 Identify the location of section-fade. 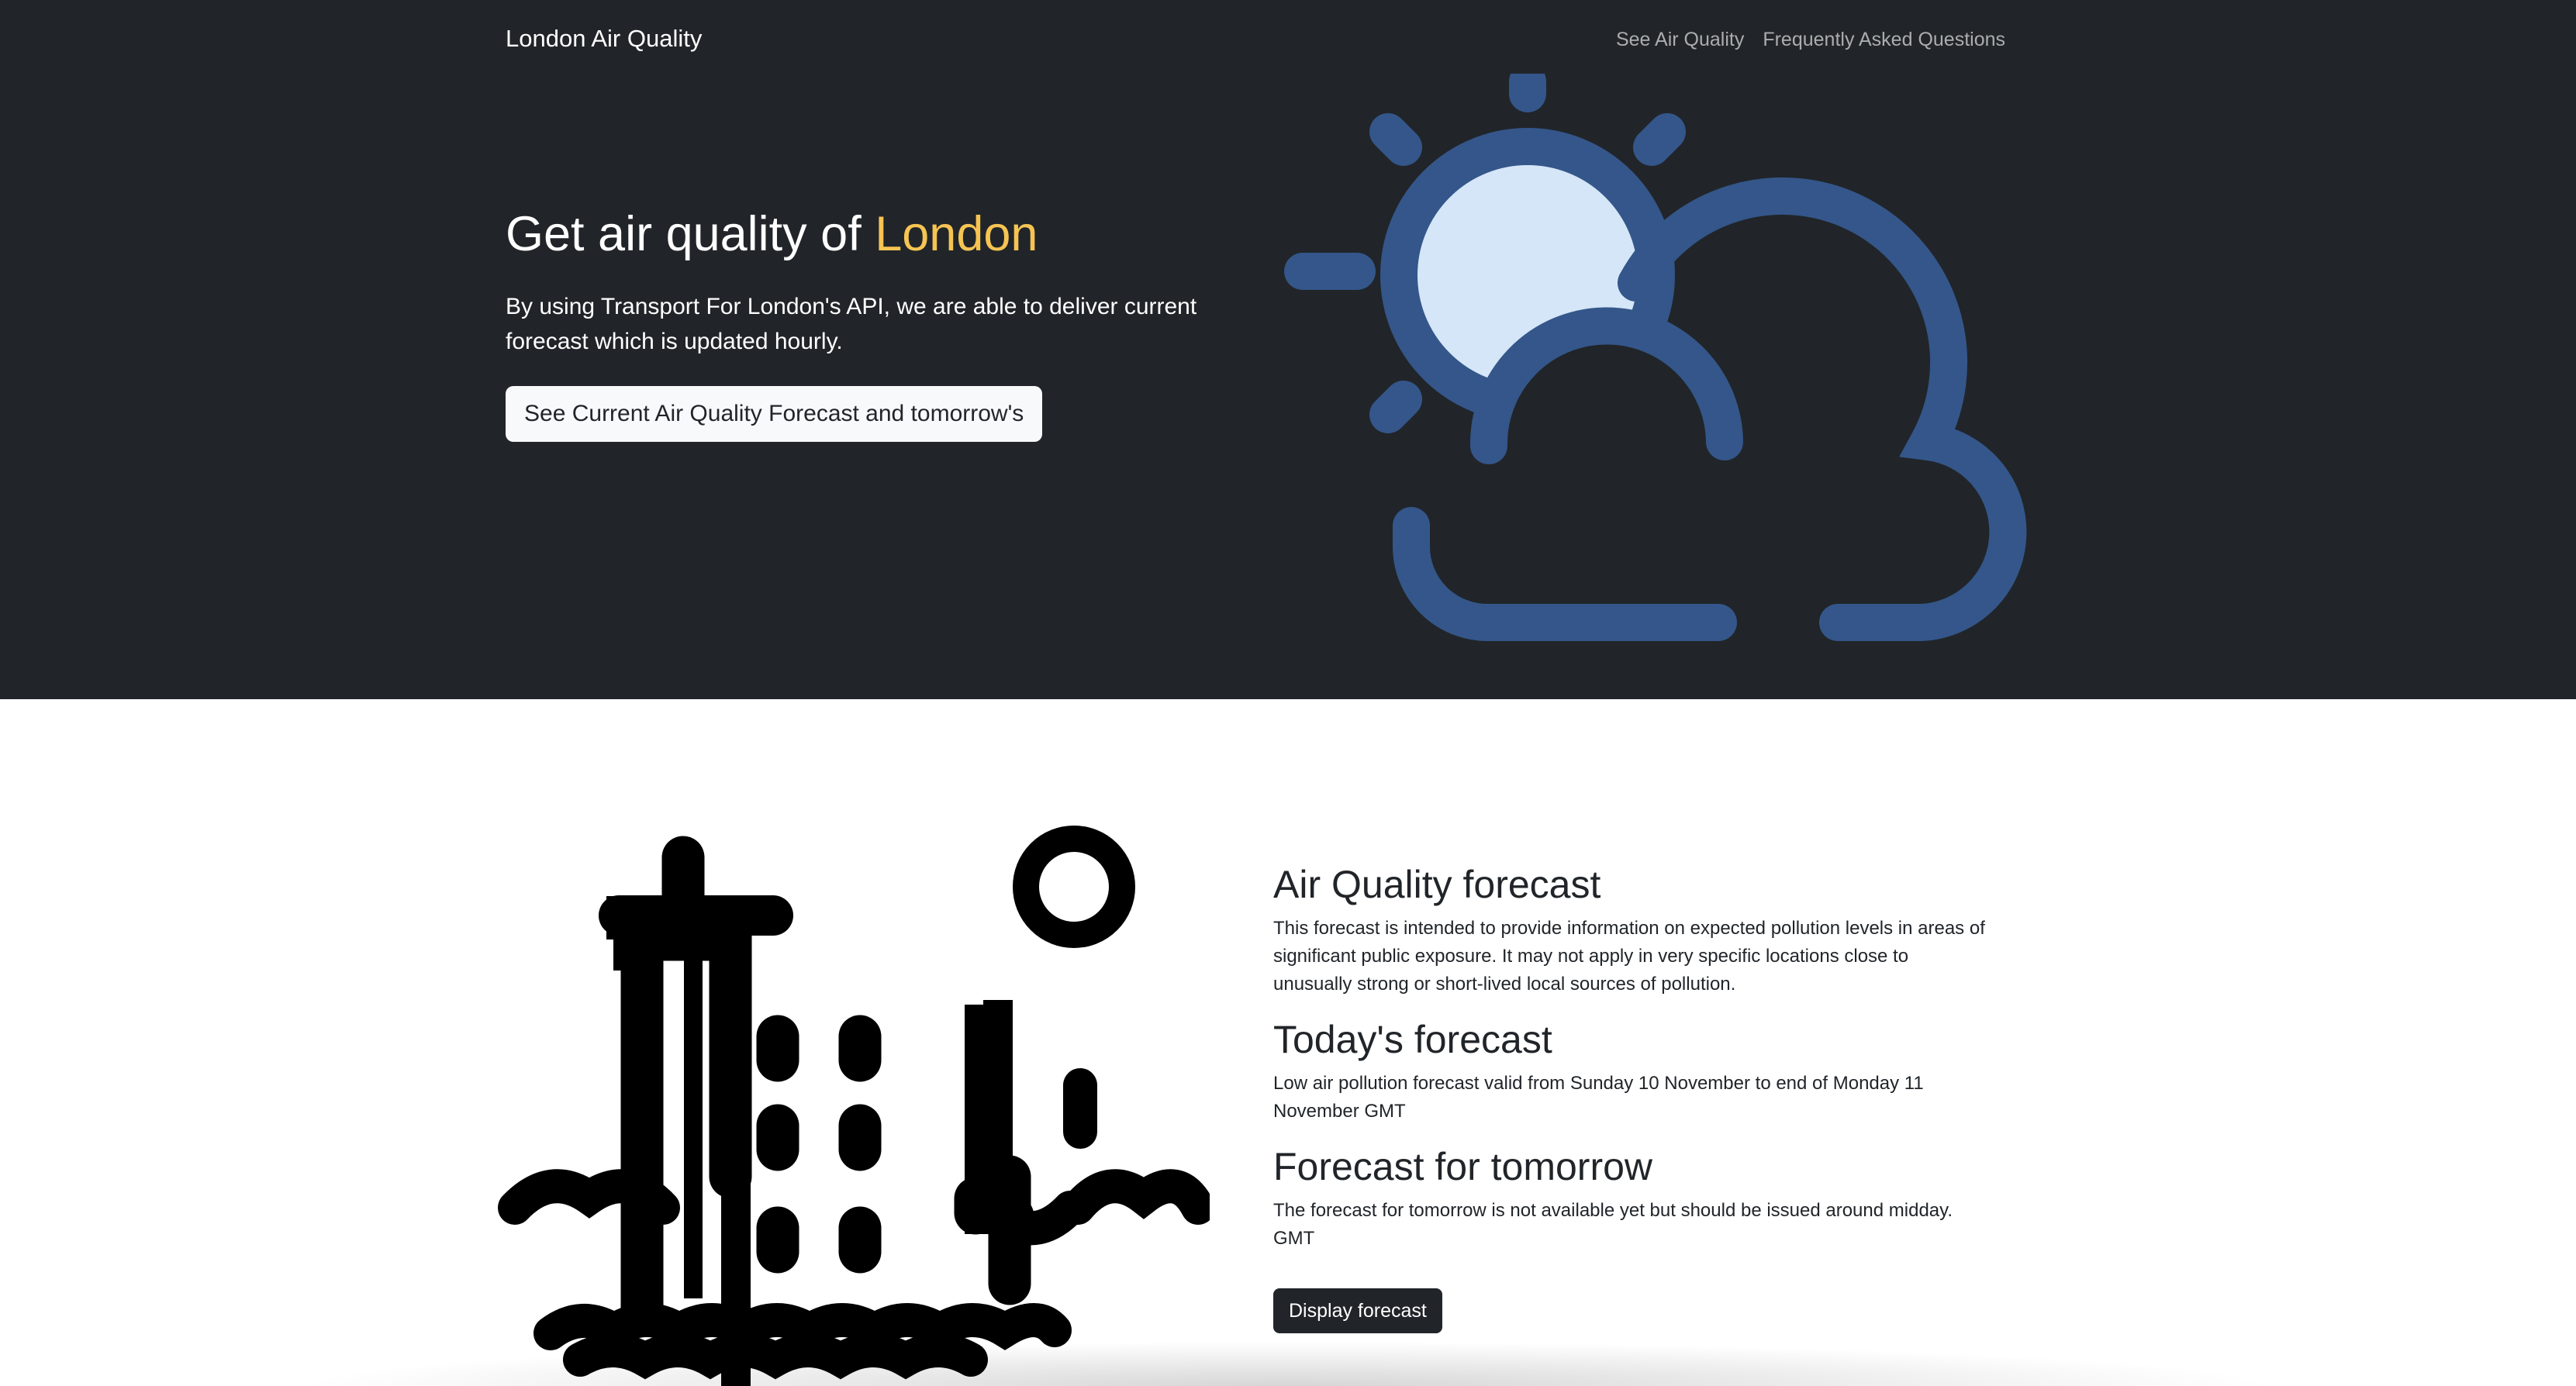
(1287, 1364).